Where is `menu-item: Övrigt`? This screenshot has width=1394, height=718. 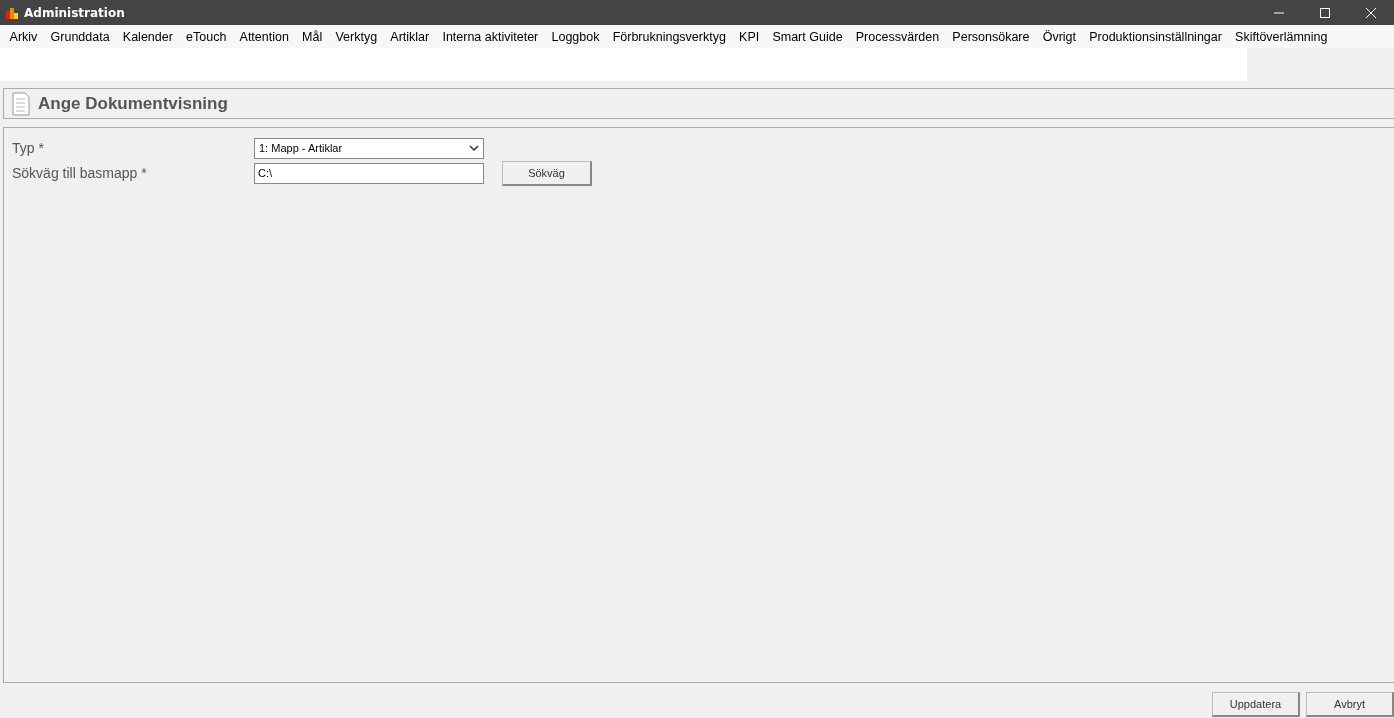
menu-item: Övrigt is located at coordinates (1059, 36).